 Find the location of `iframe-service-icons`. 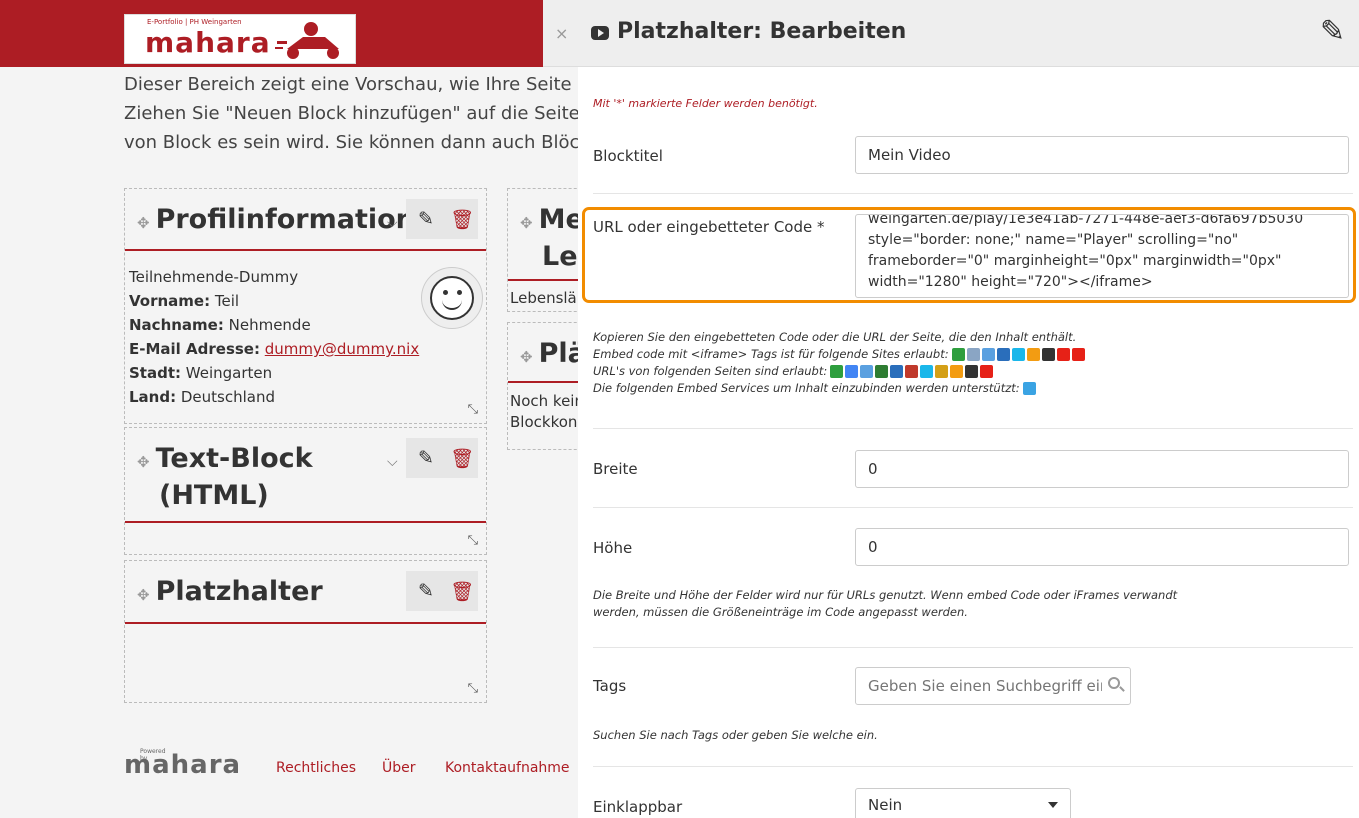

iframe-service-icons is located at coordinates (1019, 354).